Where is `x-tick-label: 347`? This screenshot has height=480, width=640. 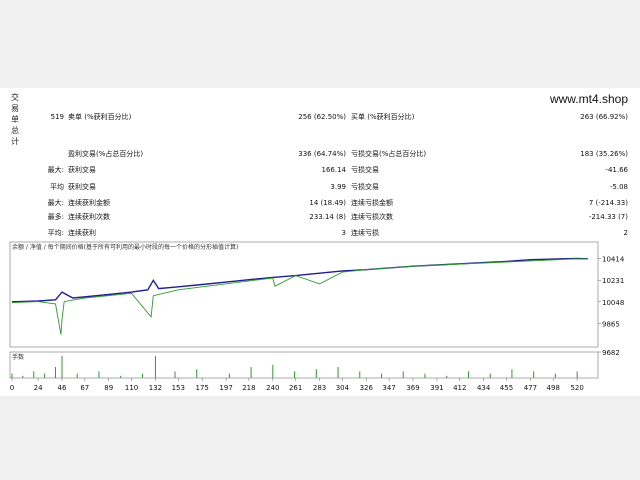 x-tick-label: 347 is located at coordinates (388, 388).